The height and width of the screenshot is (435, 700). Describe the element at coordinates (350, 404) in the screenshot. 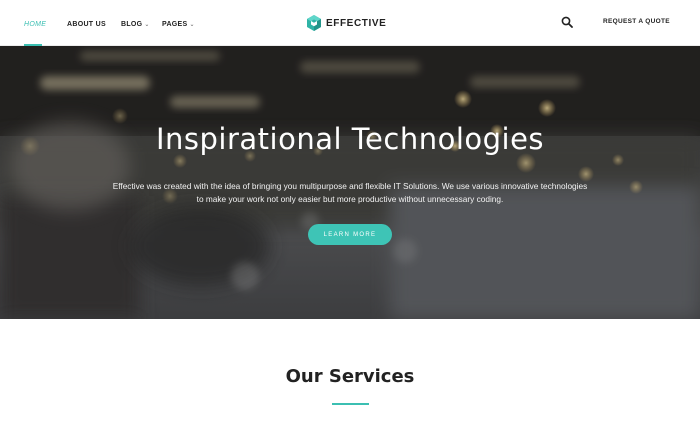

I see `services-divider` at that location.